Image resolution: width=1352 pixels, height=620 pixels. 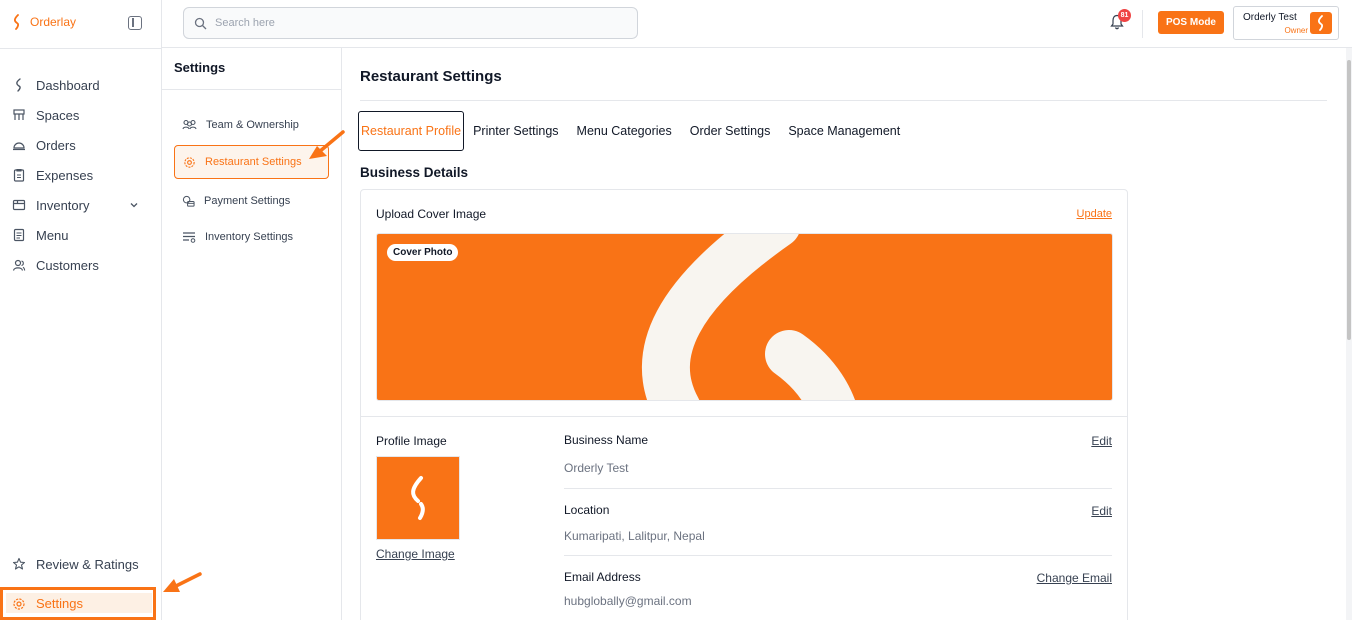 What do you see at coordinates (515, 131) in the screenshot?
I see `tab-printer-settings: Printer Settings` at bounding box center [515, 131].